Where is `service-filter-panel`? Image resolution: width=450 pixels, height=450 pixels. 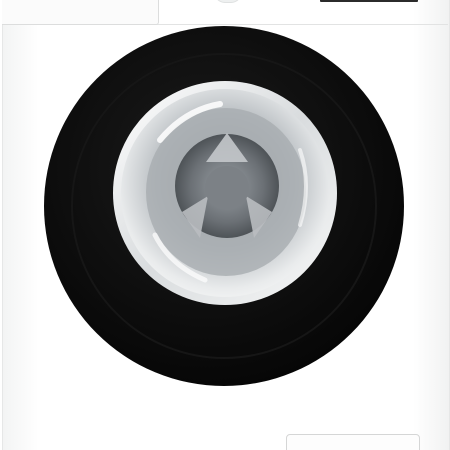
service-filter-panel is located at coordinates (353, 442).